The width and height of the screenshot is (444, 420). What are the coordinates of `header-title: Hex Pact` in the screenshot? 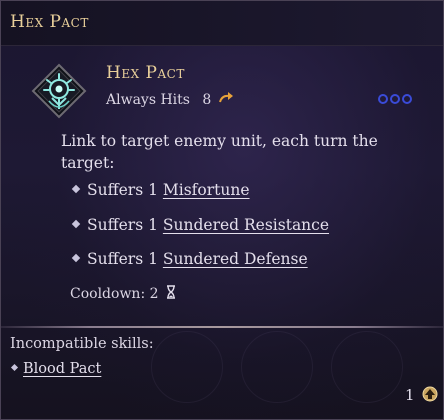 It's located at (49, 22).